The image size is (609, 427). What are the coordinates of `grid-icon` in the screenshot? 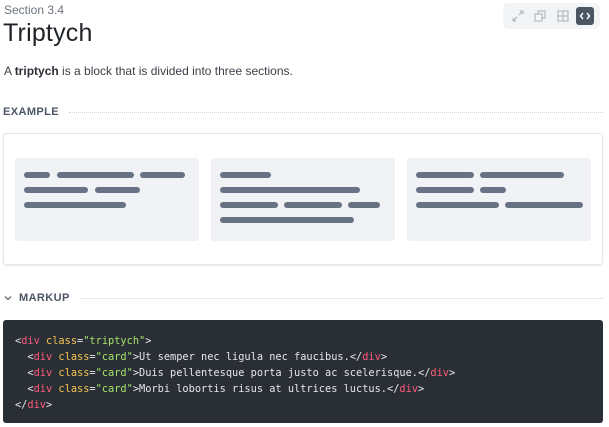 It's located at (563, 16).